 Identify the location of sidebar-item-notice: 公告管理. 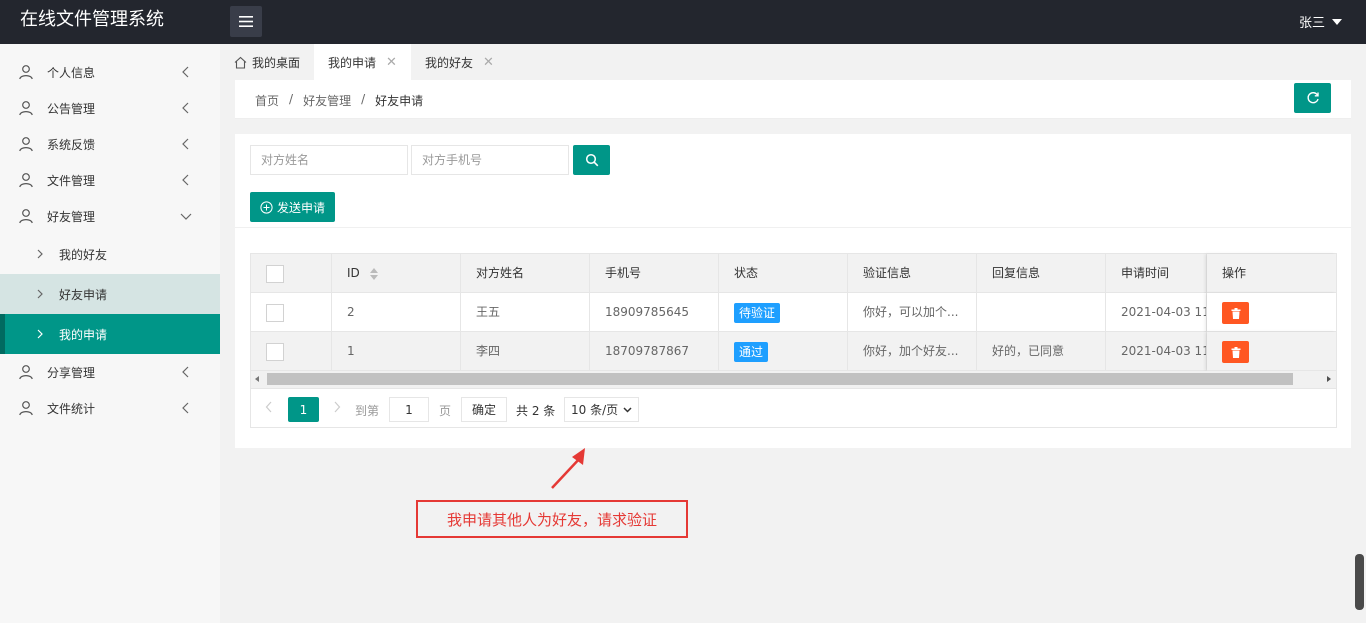
(110, 108).